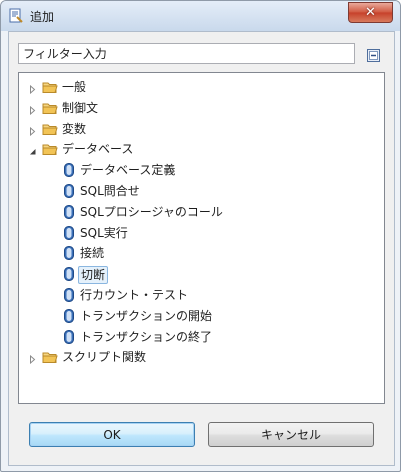  What do you see at coordinates (110, 191) in the screenshot?
I see `tree-item-label: SQL問合せ` at bounding box center [110, 191].